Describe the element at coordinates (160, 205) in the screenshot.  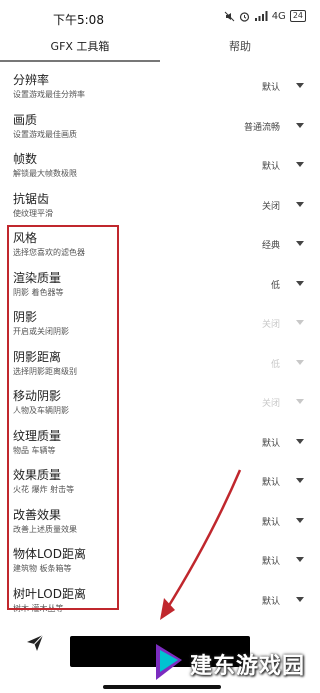
I see `setting-antialiasing: 抗锯齿 使纹理平滑 关闭` at that location.